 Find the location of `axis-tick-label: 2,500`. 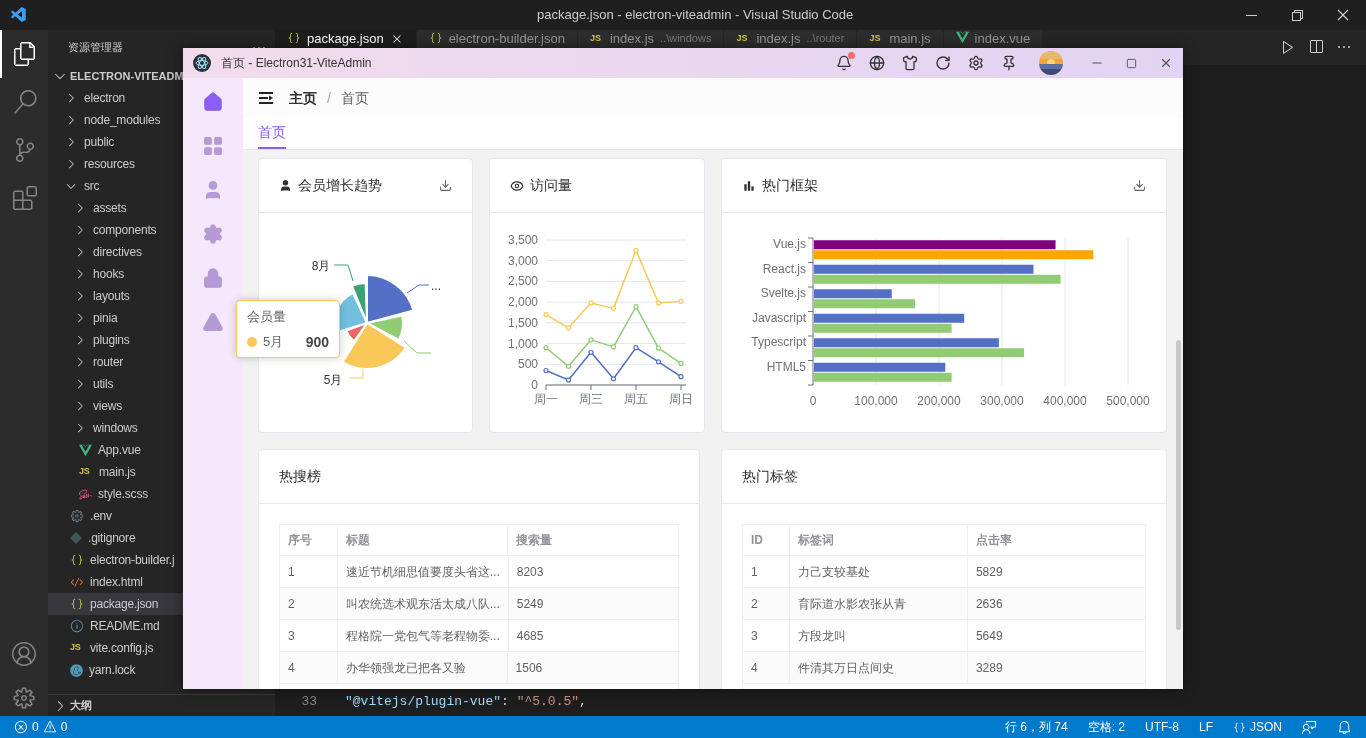

axis-tick-label: 2,500 is located at coordinates (522, 281).